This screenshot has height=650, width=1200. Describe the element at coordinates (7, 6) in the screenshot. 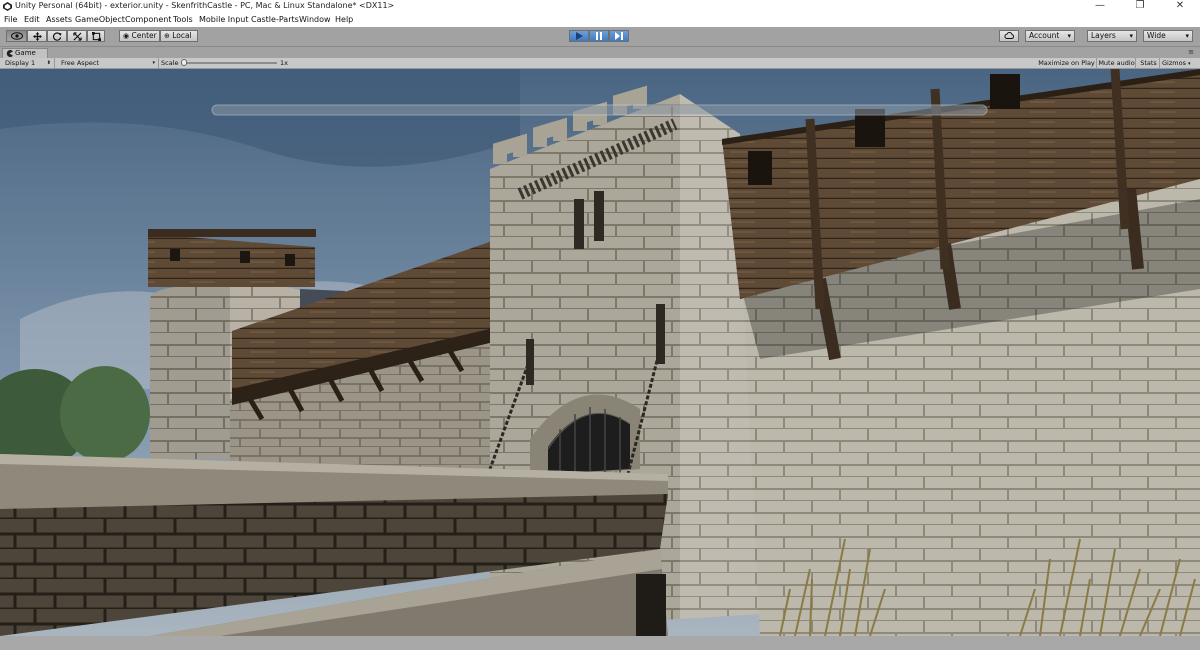

I see `unity-logo-icon` at that location.